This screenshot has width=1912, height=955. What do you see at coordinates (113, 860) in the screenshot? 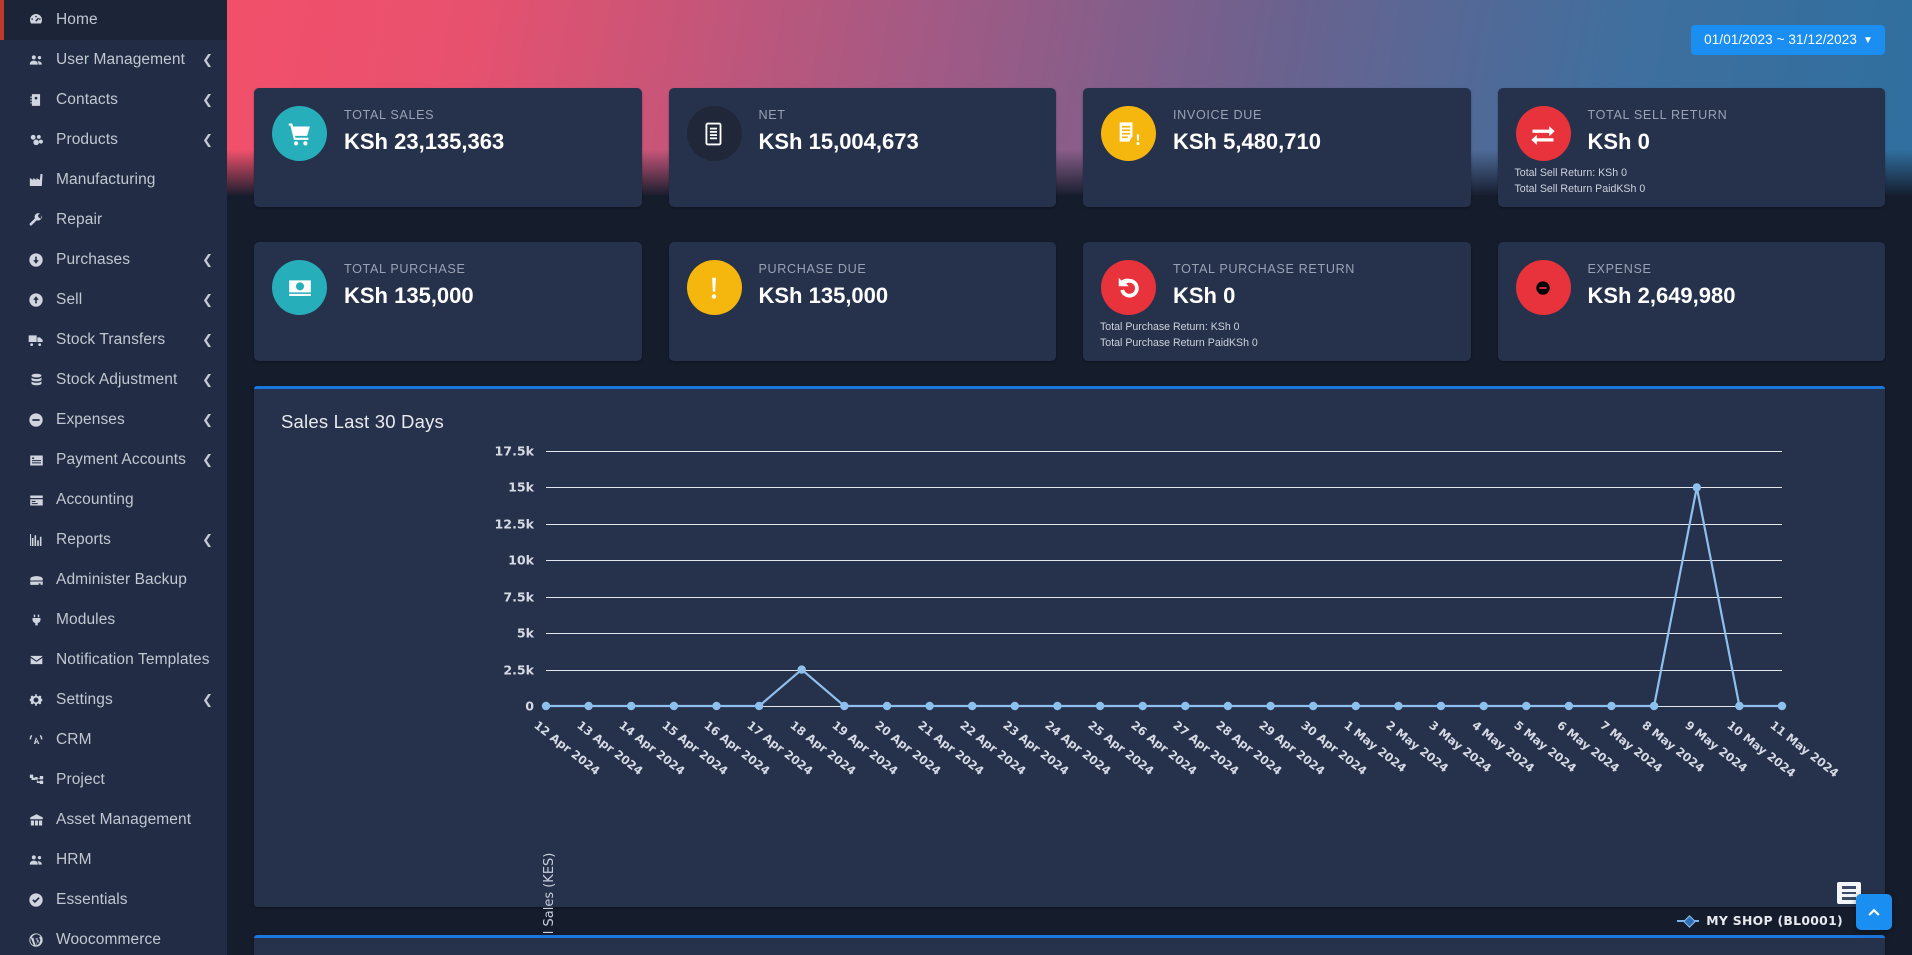
I see `sidebar-item-hrm: HRM` at bounding box center [113, 860].